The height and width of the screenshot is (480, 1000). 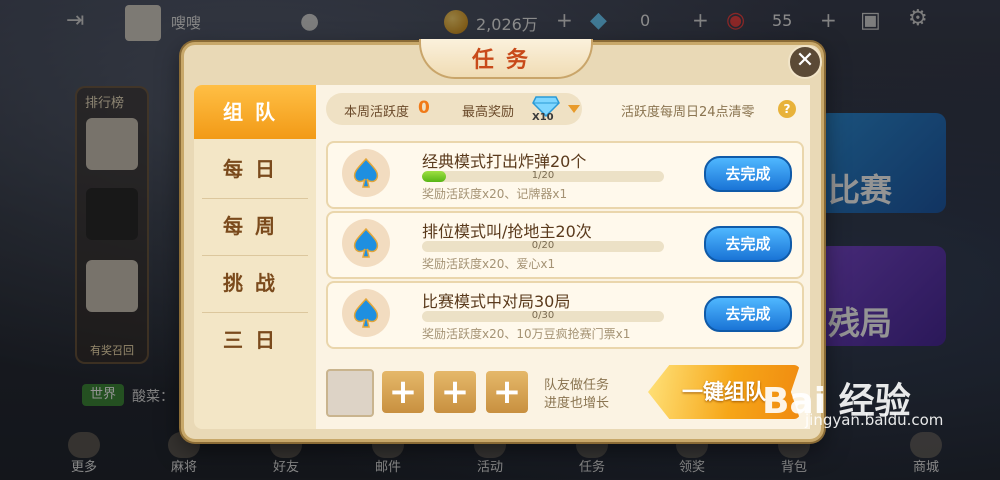 What do you see at coordinates (543, 245) in the screenshot?
I see `progress-text: 0/20` at bounding box center [543, 245].